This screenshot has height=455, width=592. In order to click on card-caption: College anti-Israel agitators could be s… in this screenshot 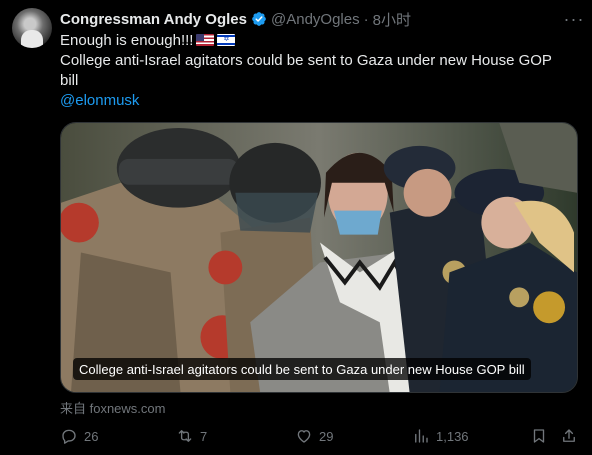, I will do `click(302, 369)`.